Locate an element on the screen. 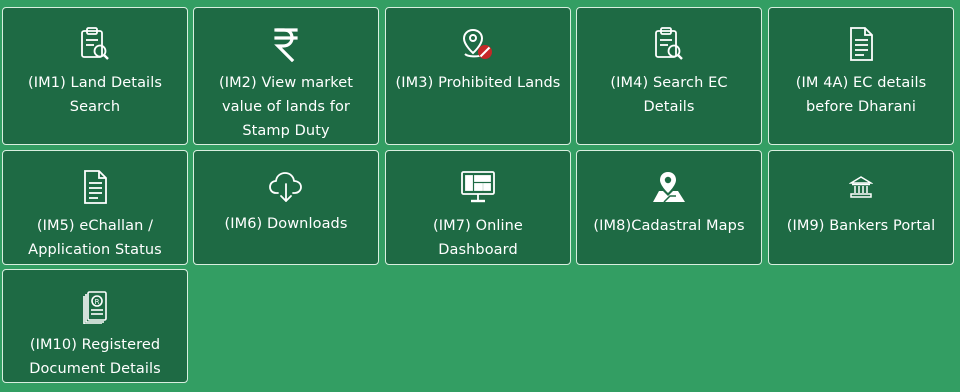  tile-label: (IM 4A) EC details before Dharani is located at coordinates (861, 95).